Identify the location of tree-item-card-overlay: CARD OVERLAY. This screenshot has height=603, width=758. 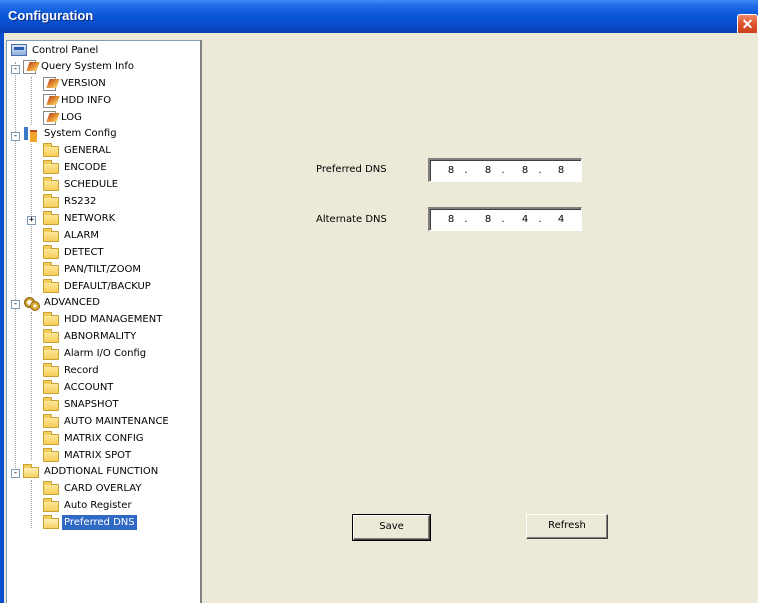
(93, 489).